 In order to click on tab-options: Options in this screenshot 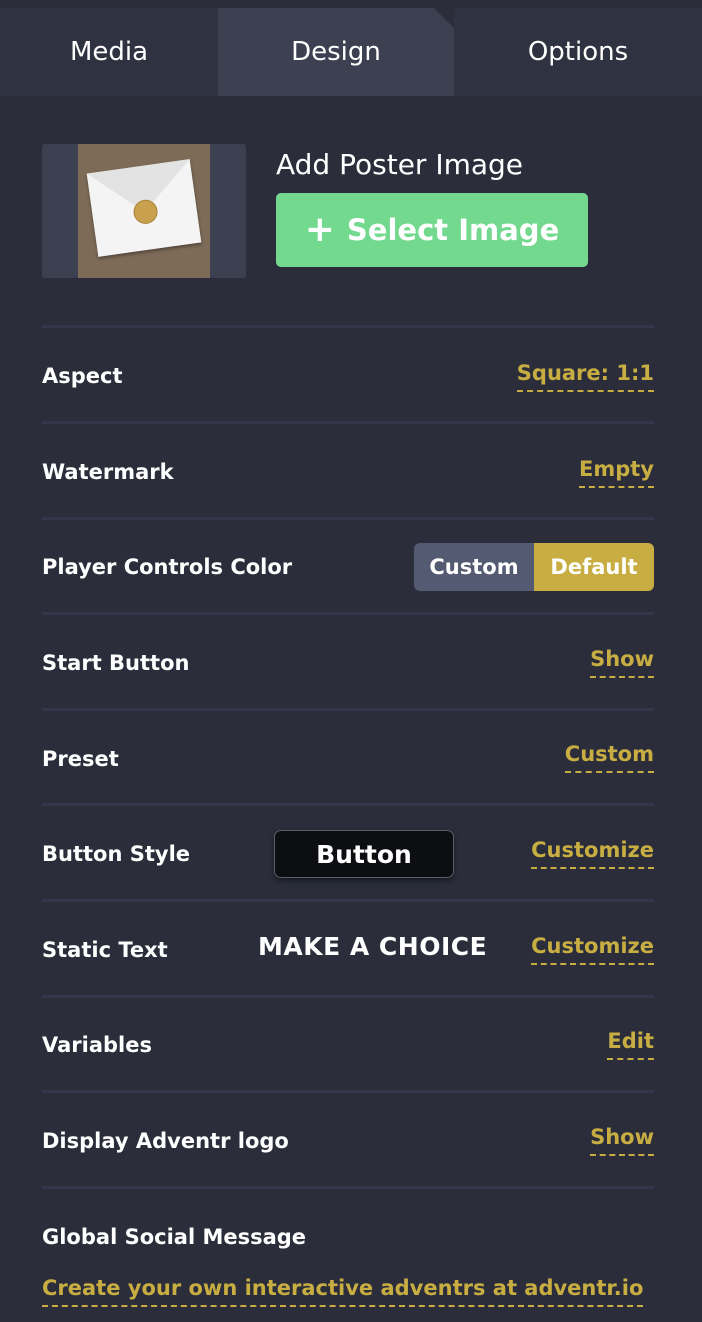, I will do `click(578, 52)`.